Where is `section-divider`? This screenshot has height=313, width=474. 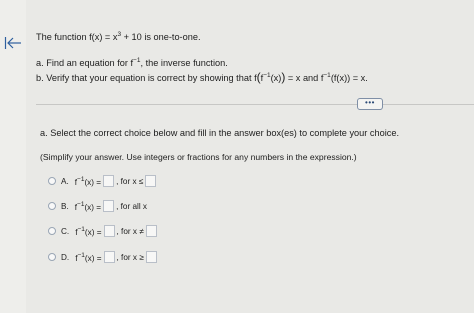 section-divider is located at coordinates (255, 104).